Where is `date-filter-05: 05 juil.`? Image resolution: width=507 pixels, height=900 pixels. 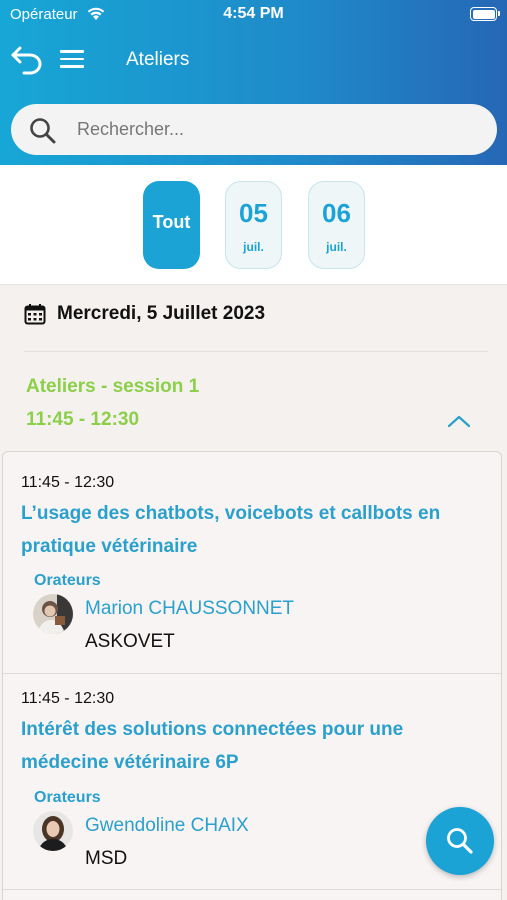
date-filter-05: 05 juil. is located at coordinates (253, 225).